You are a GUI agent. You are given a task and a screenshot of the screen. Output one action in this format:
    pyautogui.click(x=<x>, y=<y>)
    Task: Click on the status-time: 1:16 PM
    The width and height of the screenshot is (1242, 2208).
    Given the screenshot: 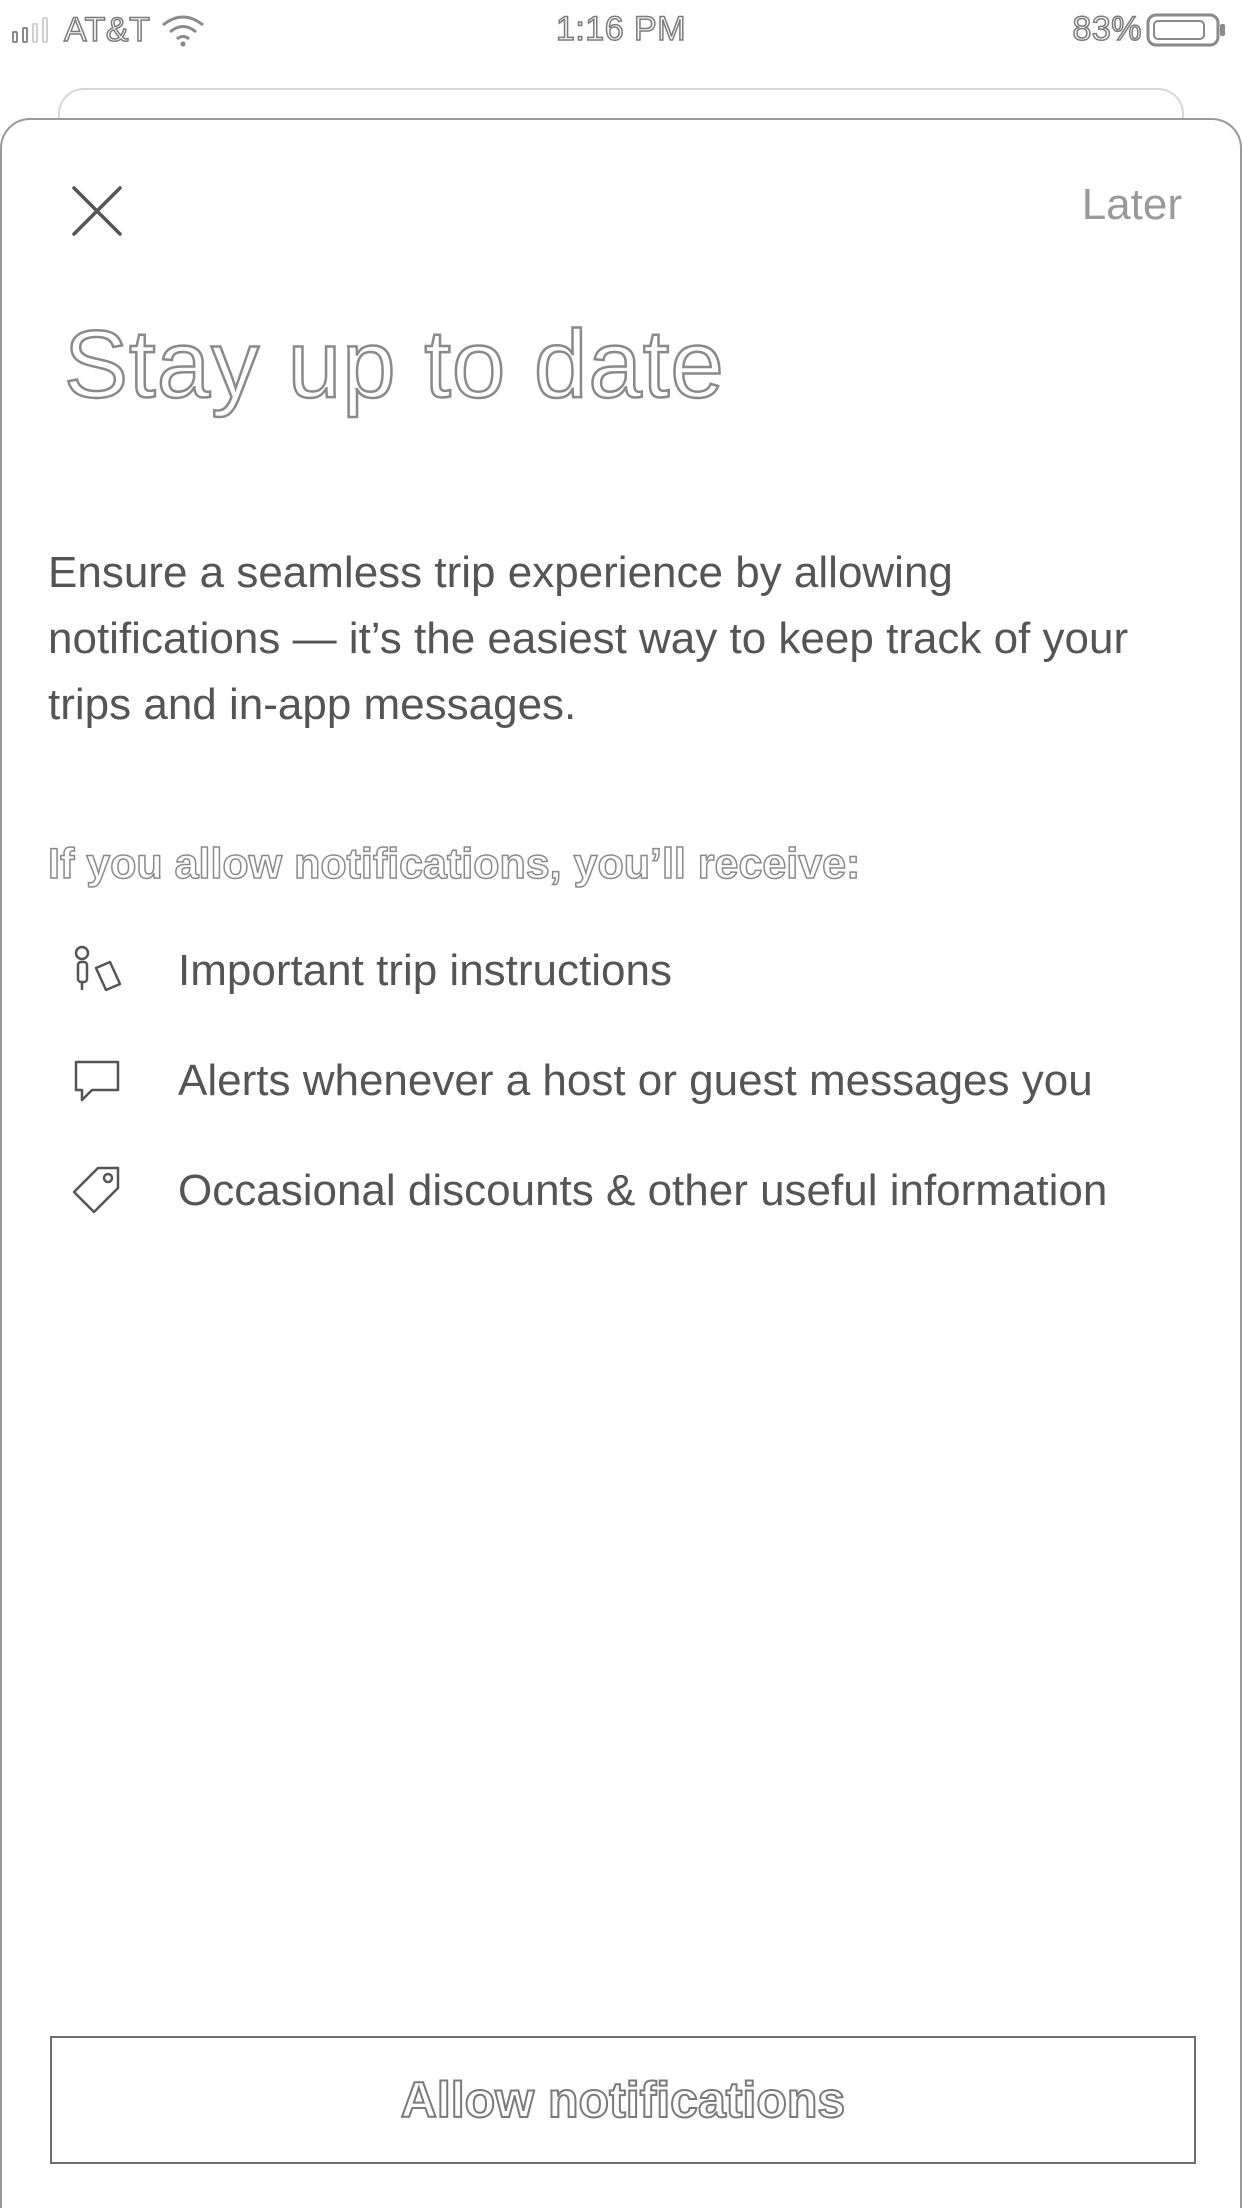 What is the action you would take?
    pyautogui.click(x=621, y=29)
    